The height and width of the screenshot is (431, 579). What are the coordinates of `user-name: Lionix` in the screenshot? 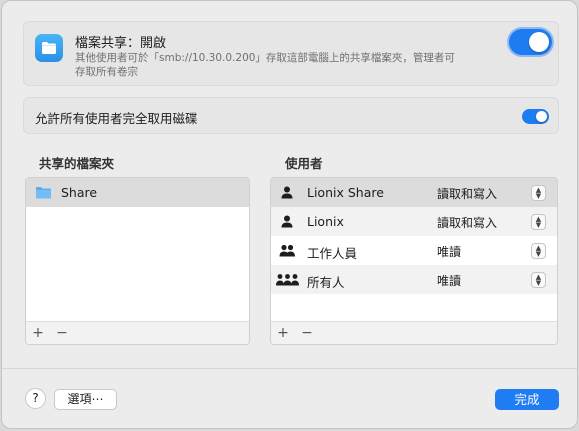 It's located at (325, 221).